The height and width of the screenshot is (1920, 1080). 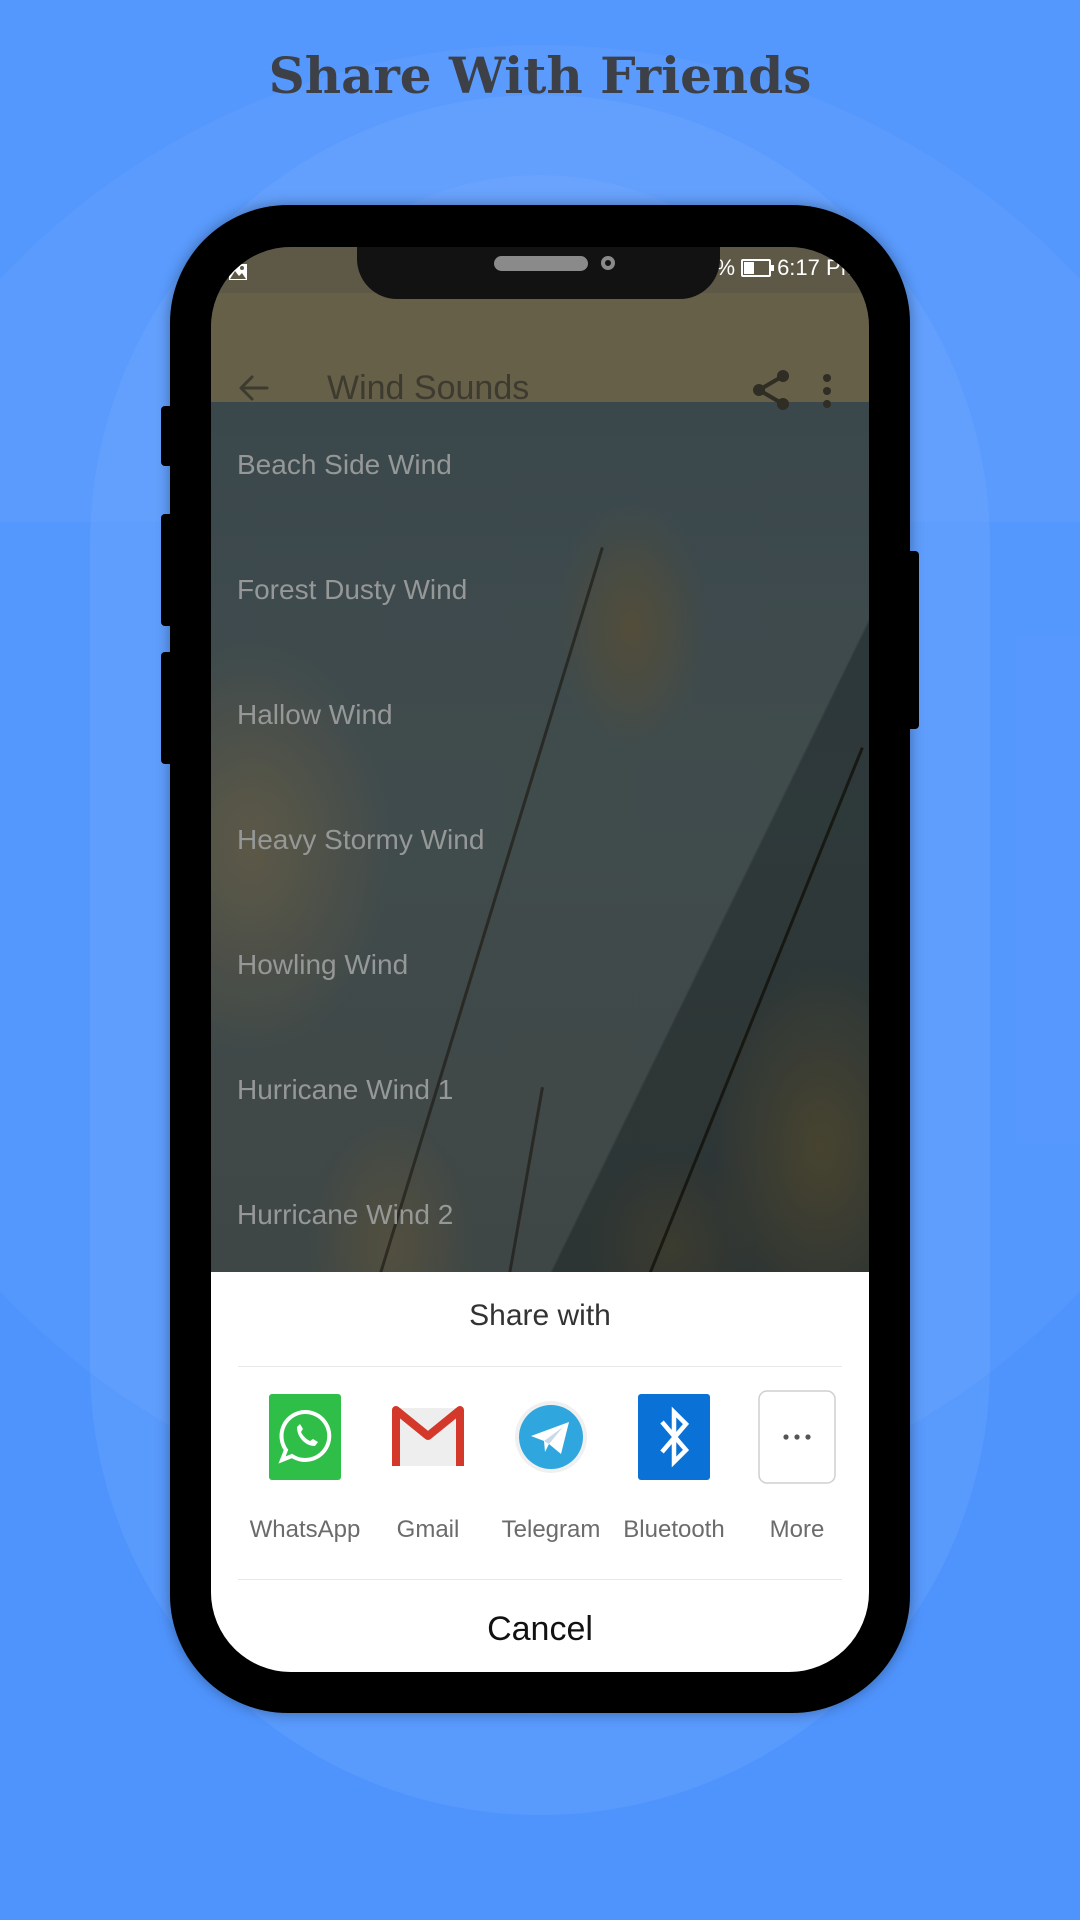 I want to click on more-horiz-icon, so click(x=797, y=1437).